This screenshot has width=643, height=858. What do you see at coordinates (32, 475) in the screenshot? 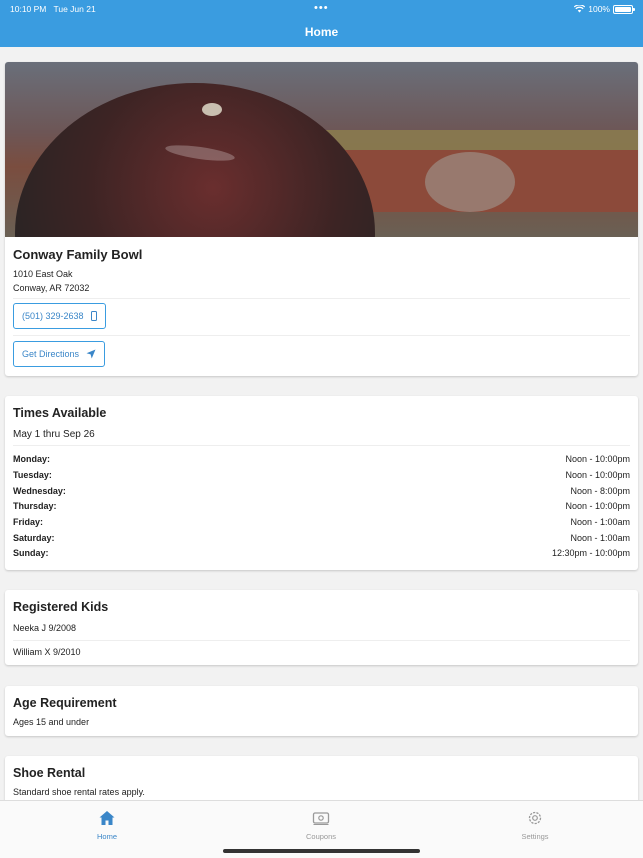
I see `day-label: Tuesday:` at bounding box center [32, 475].